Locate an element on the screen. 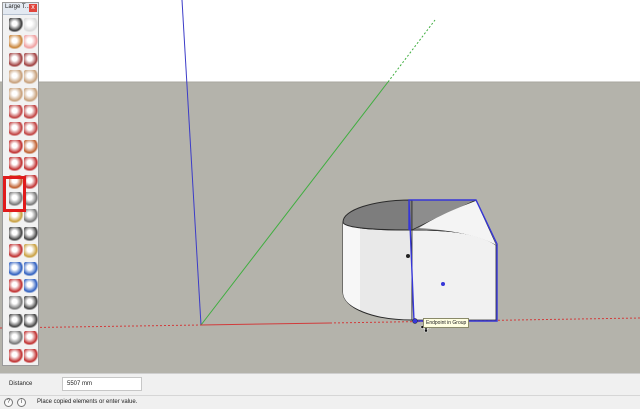 This screenshot has height=409, width=640. follow-me-icon is located at coordinates (31, 164).